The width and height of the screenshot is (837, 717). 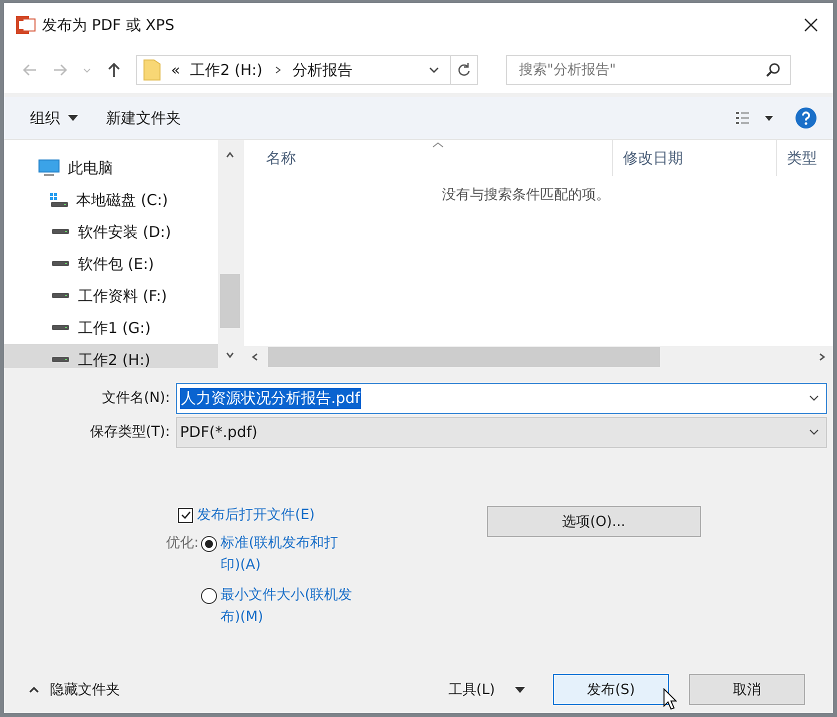 I want to click on new-folder-button: 新建文件夹, so click(x=143, y=118).